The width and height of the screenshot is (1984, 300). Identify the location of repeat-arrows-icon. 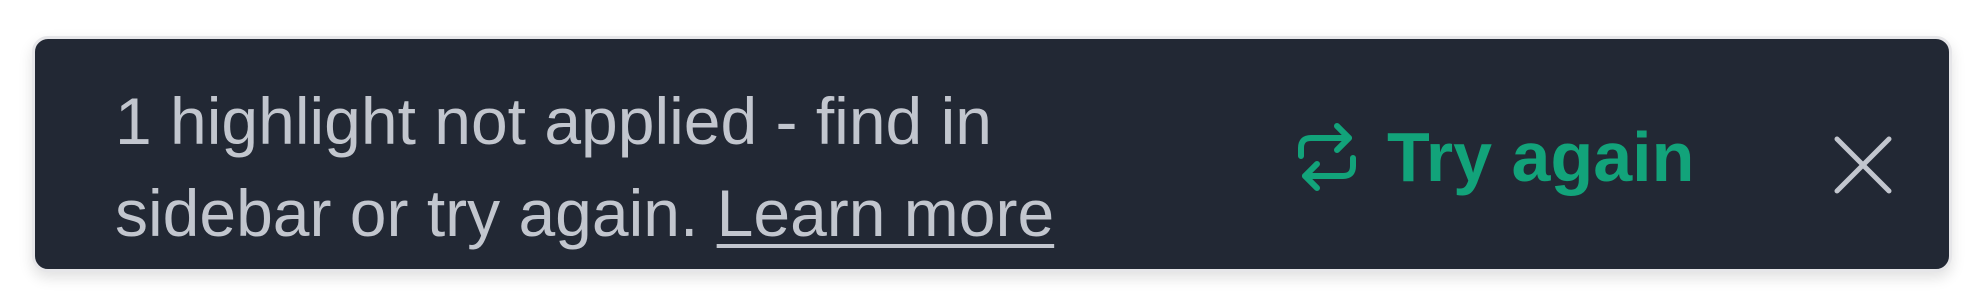
(1327, 157).